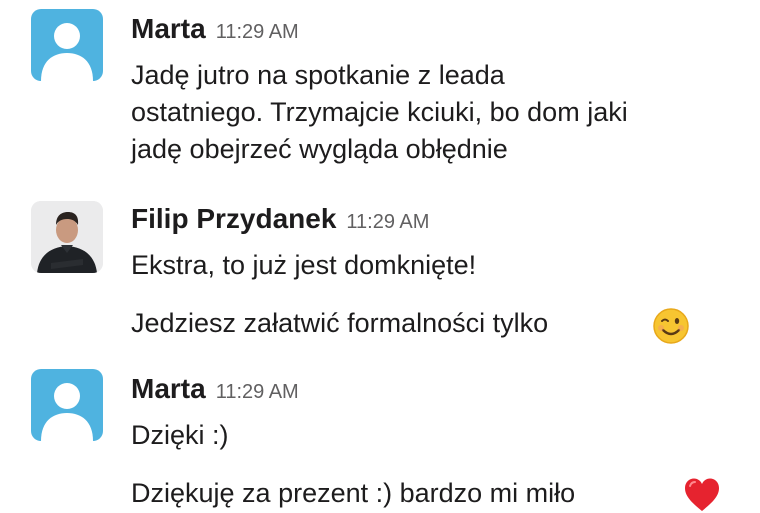 This screenshot has width=760, height=513. I want to click on author-label: Filip Przydanek, so click(233, 218).